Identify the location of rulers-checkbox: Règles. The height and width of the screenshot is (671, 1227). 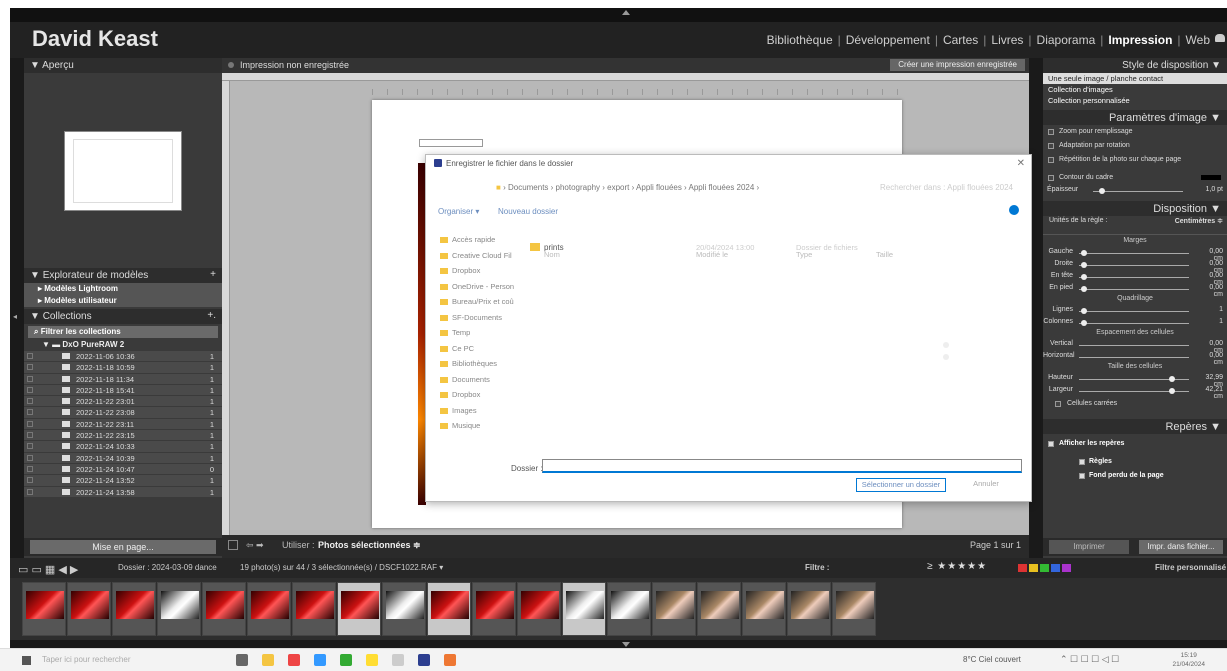
(1135, 462).